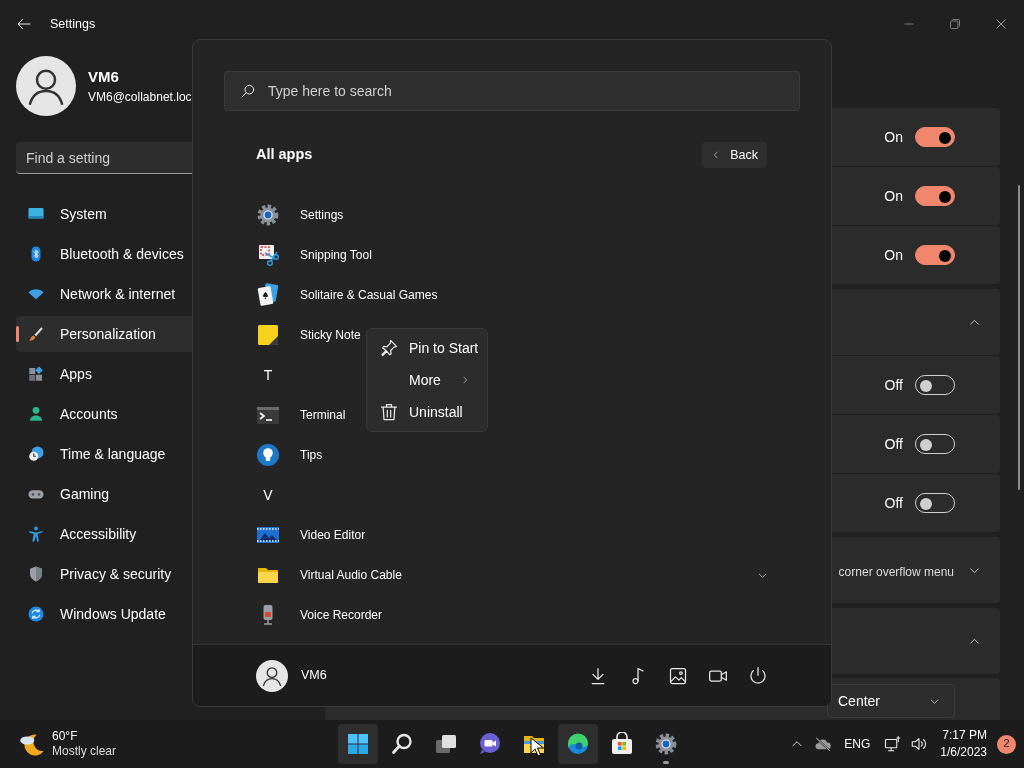  I want to click on update-icon, so click(36, 614).